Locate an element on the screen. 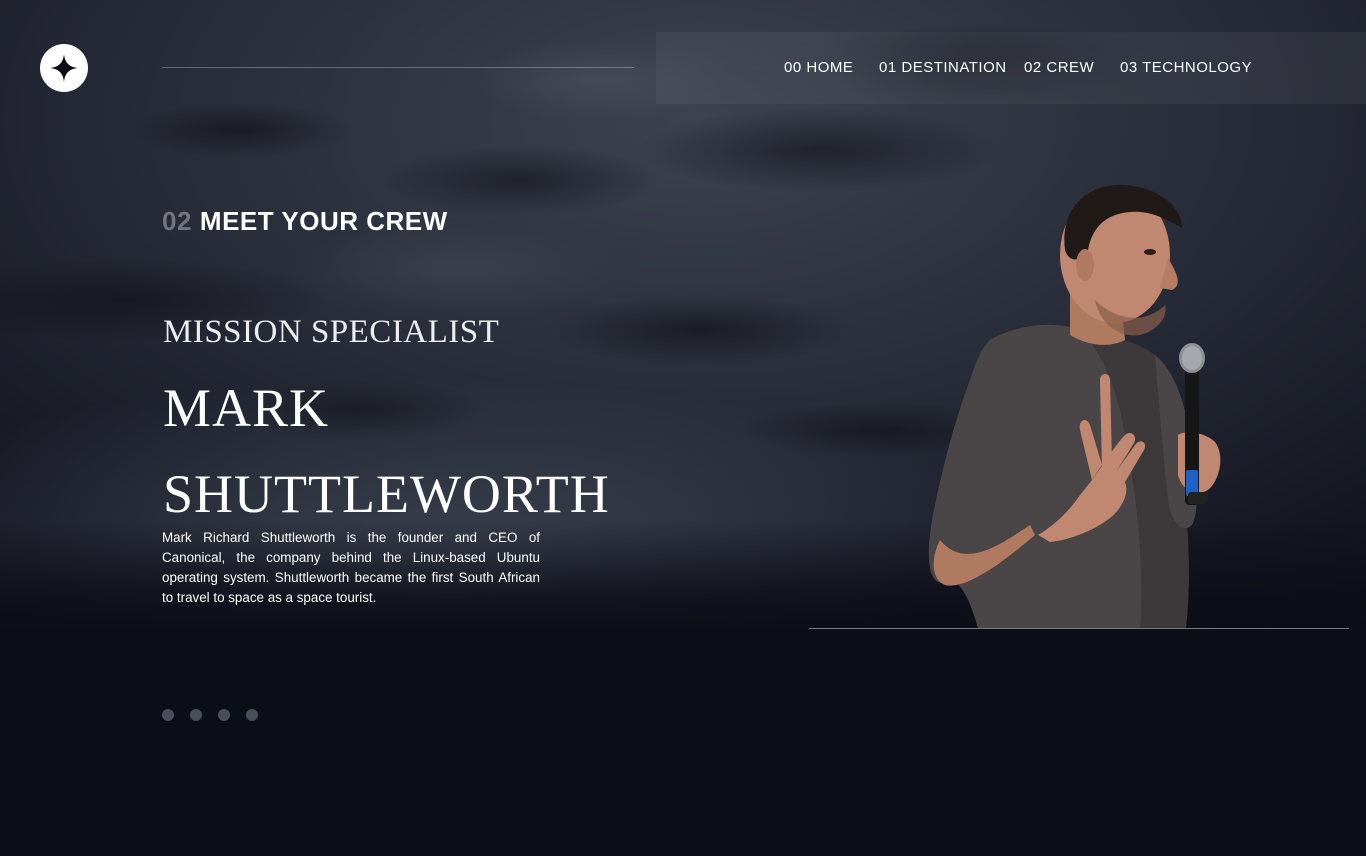 The height and width of the screenshot is (856, 1366). nav-number: 00 is located at coordinates (795, 67).